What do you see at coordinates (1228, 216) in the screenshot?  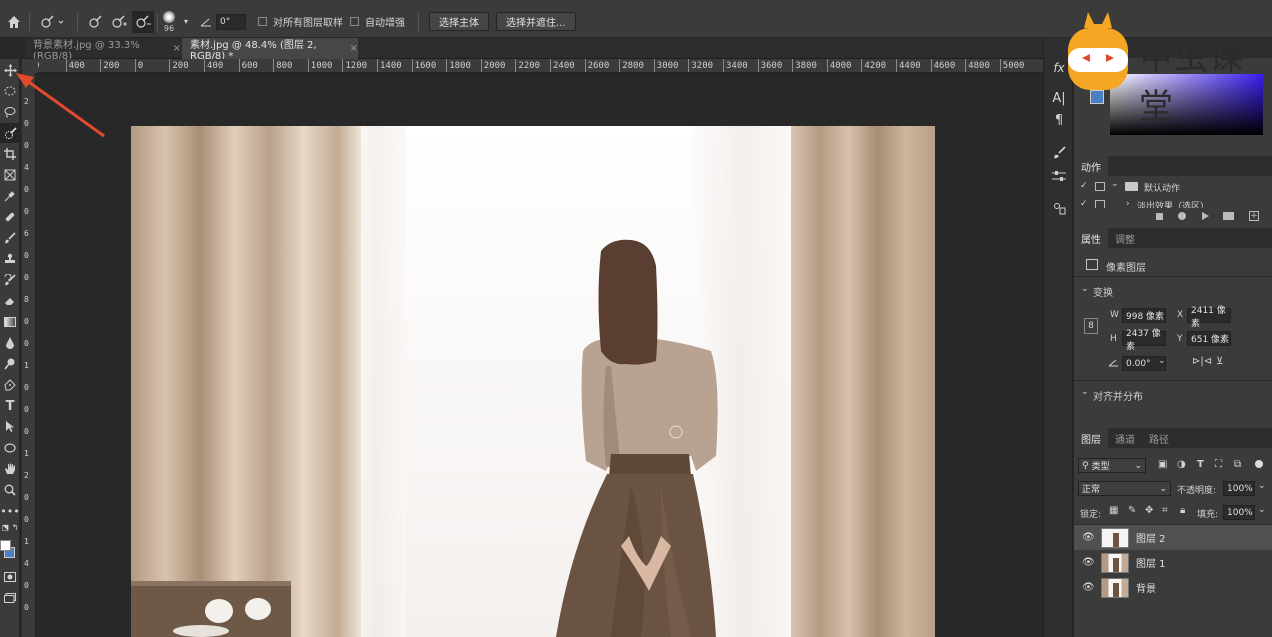 I see `new-set-folder-icon` at bounding box center [1228, 216].